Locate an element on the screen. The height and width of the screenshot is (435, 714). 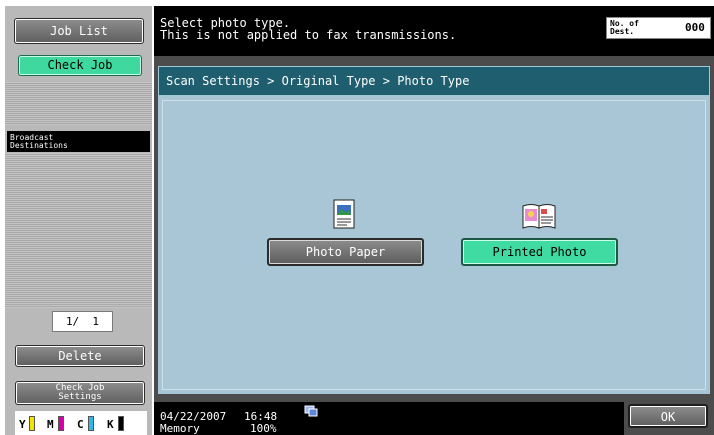
printed-photo-button: Printed Photo is located at coordinates (539, 252).